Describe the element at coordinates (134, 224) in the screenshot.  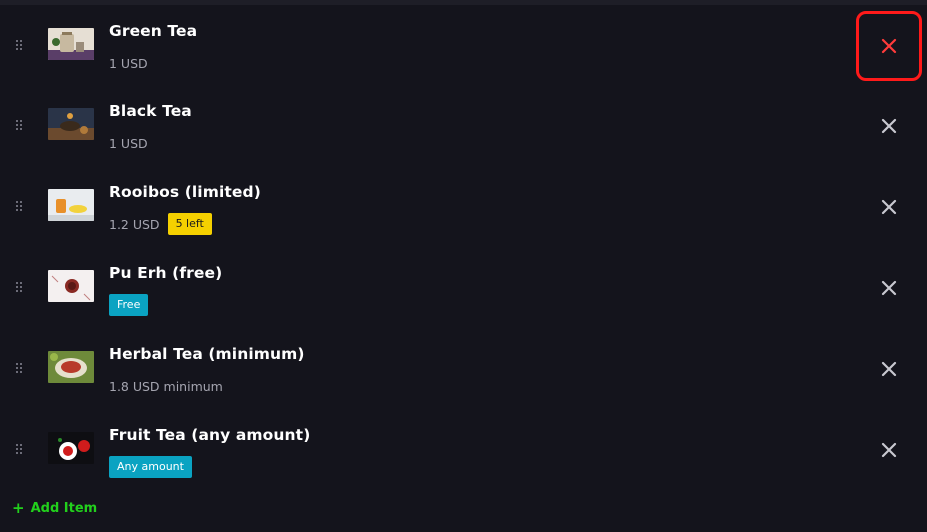
I see `item-price: 1.2 USD` at that location.